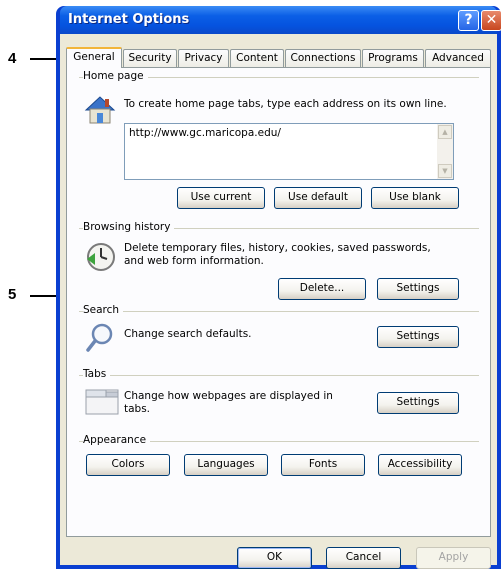 The width and height of the screenshot is (503, 574). I want to click on title-bar: Internet Options ? ✕, so click(281, 20).